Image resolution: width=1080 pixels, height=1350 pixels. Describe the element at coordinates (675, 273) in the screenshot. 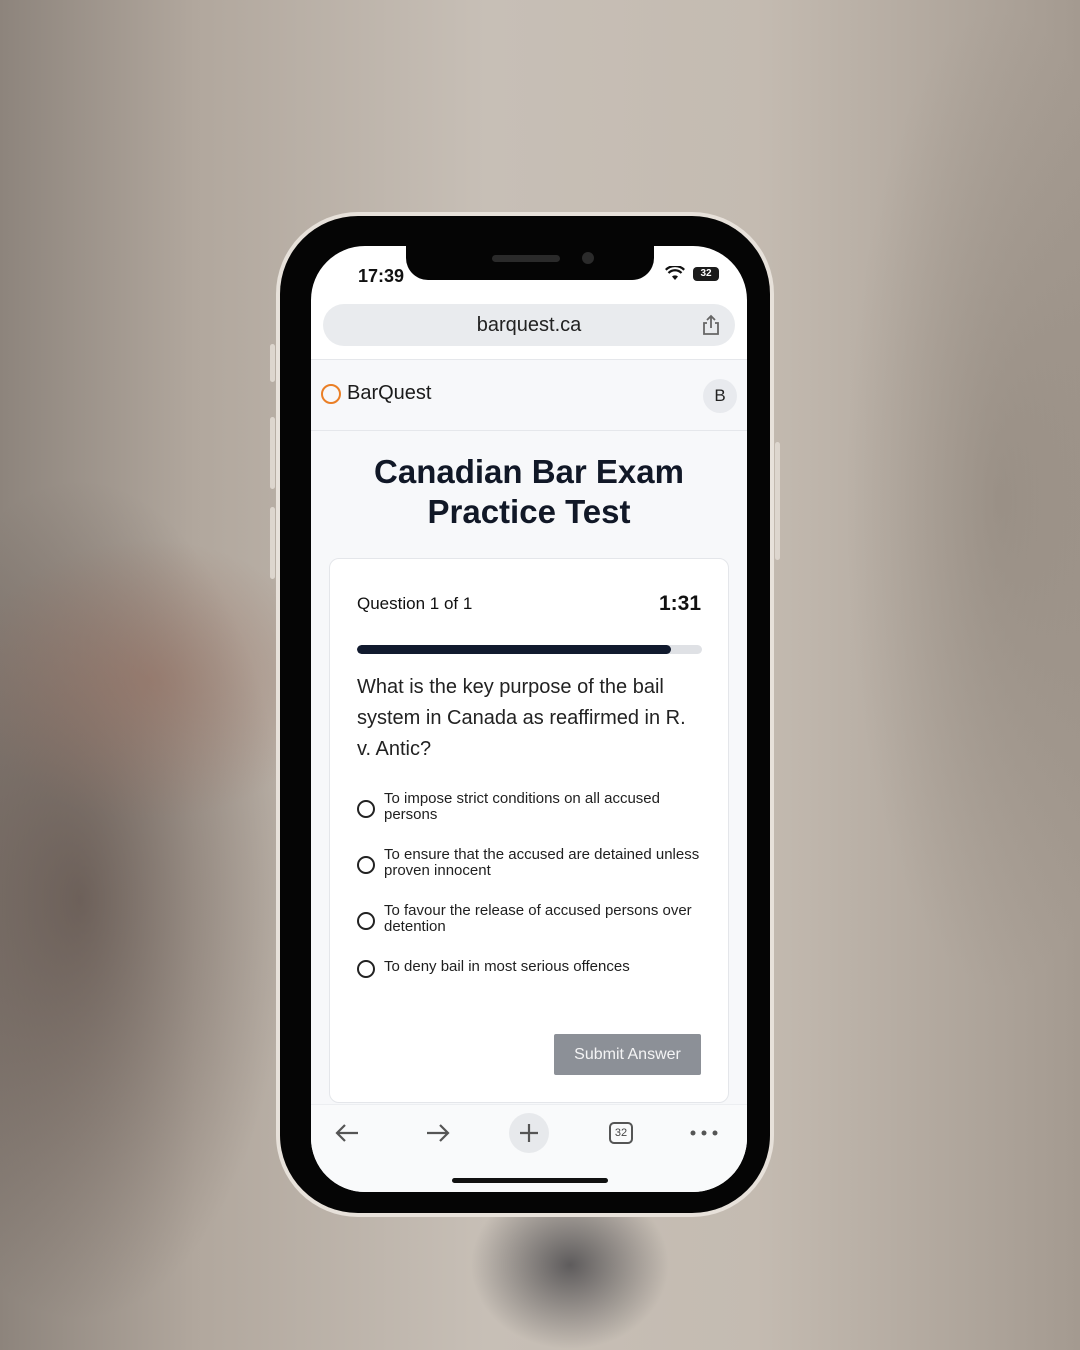

I see `wifi-icon` at that location.